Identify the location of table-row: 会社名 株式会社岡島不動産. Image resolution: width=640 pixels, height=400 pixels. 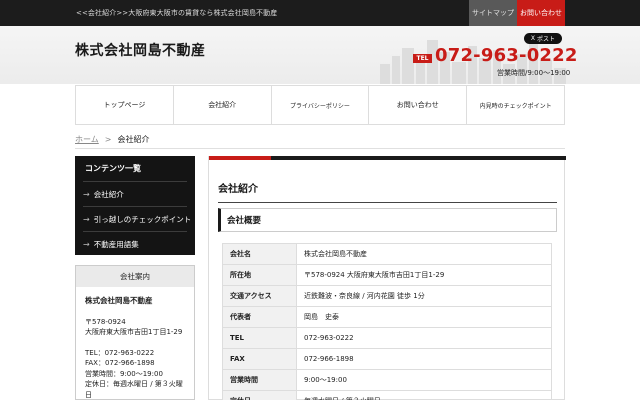
(387, 254).